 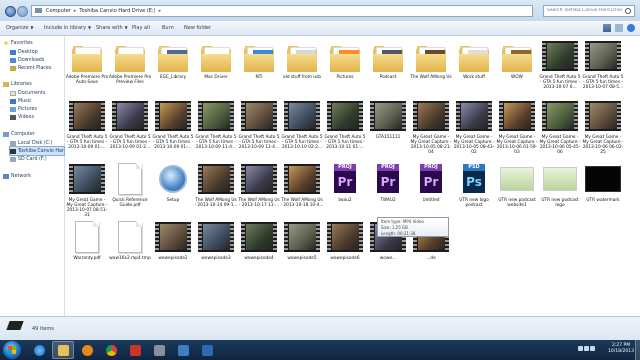 I want to click on file-item: PSD Ps UTR new logo podcast, so click(x=474, y=190).